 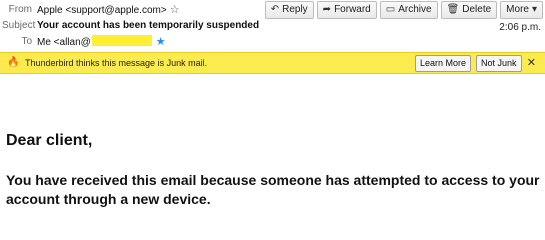 I want to click on archive-icon: ▭, so click(x=390, y=9).